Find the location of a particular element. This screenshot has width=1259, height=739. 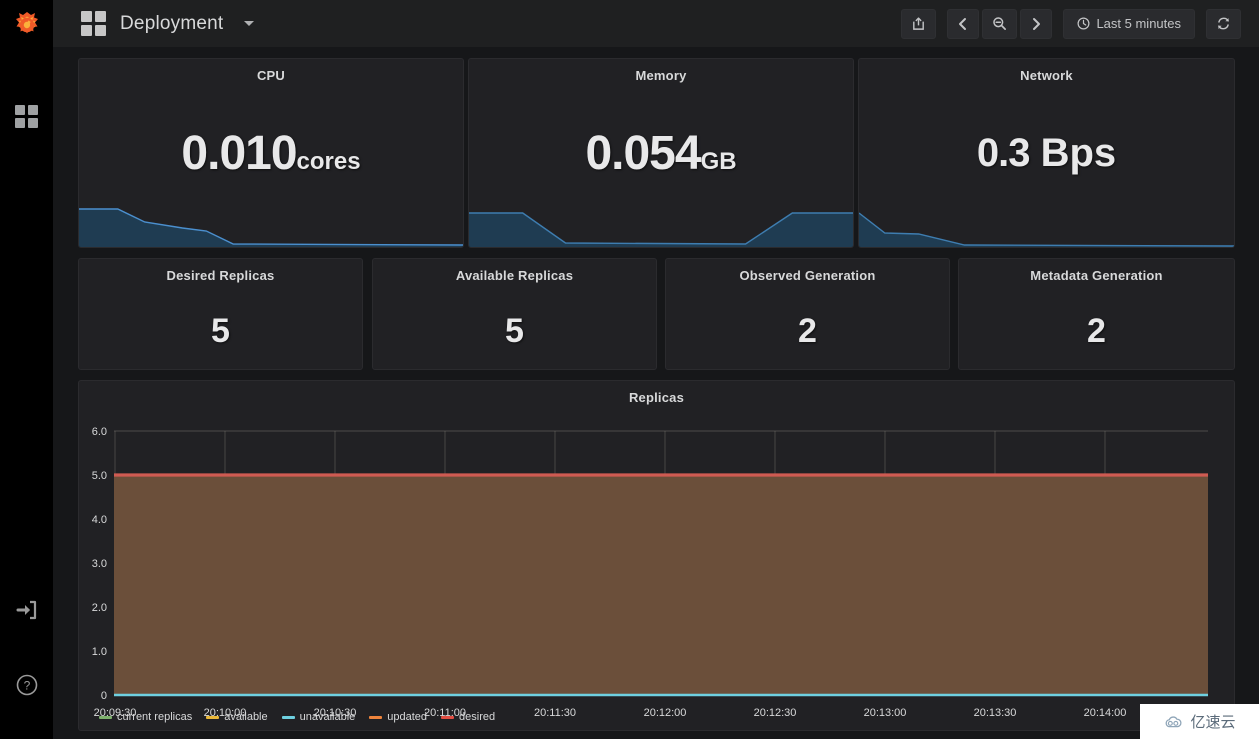

panel-title: Available Replicas is located at coordinates (514, 275).